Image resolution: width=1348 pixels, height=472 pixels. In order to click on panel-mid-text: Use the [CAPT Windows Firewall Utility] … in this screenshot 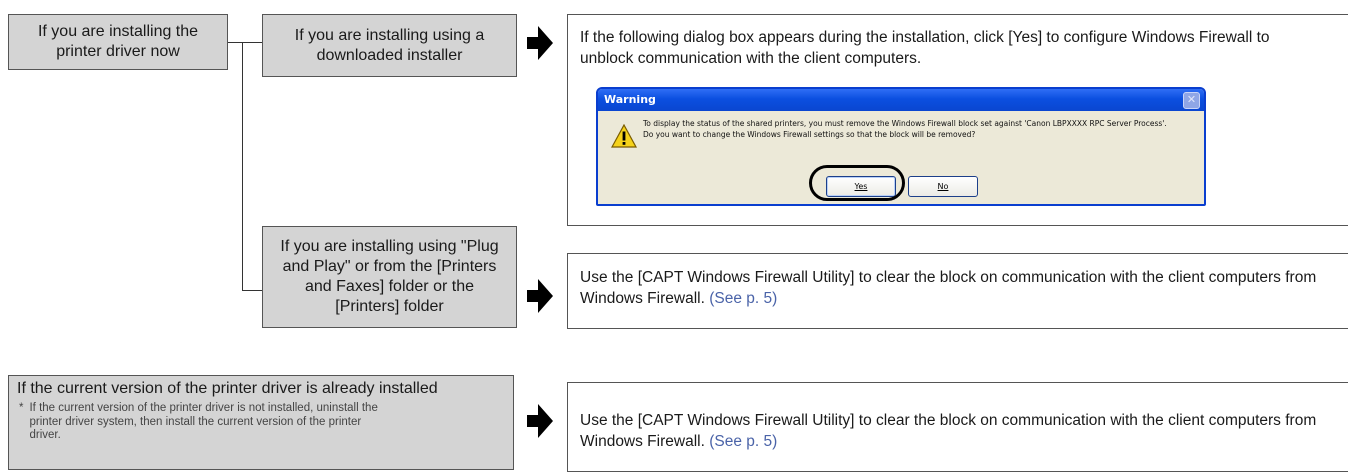, I will do `click(948, 288)`.